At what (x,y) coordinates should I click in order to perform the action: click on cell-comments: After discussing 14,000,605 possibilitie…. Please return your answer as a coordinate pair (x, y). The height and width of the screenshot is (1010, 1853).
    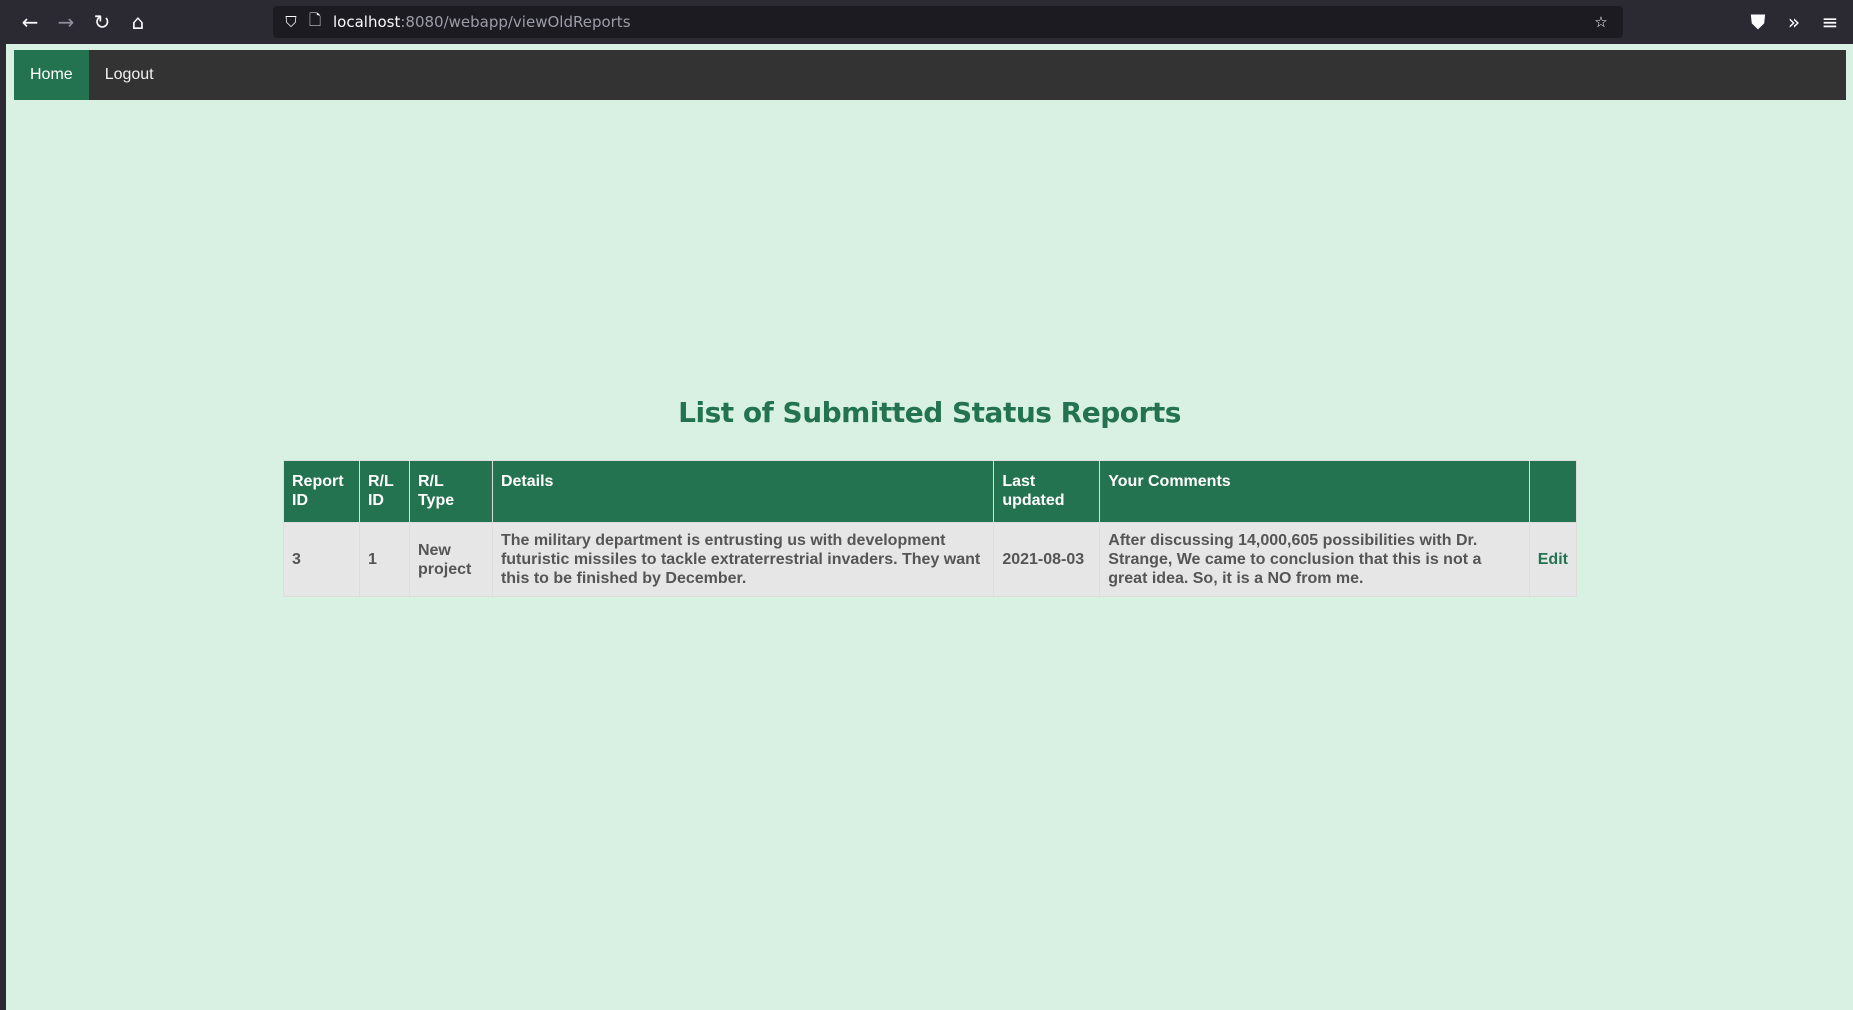
    Looking at the image, I should click on (1314, 559).